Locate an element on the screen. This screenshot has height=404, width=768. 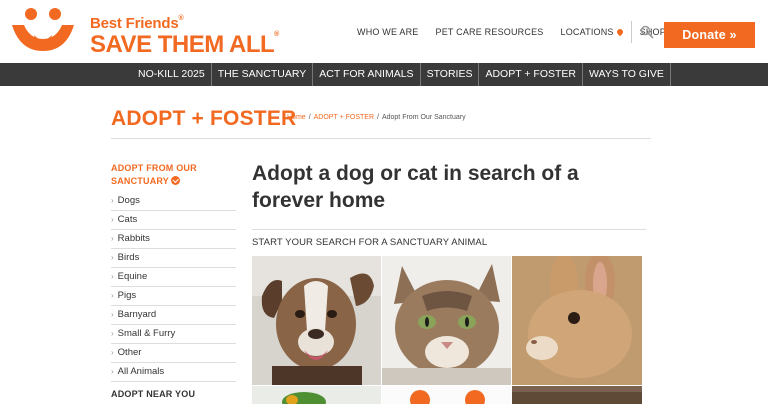
sidebar-heading: ADOPT FROM OUR SANCTUARY is located at coordinates (173, 175).